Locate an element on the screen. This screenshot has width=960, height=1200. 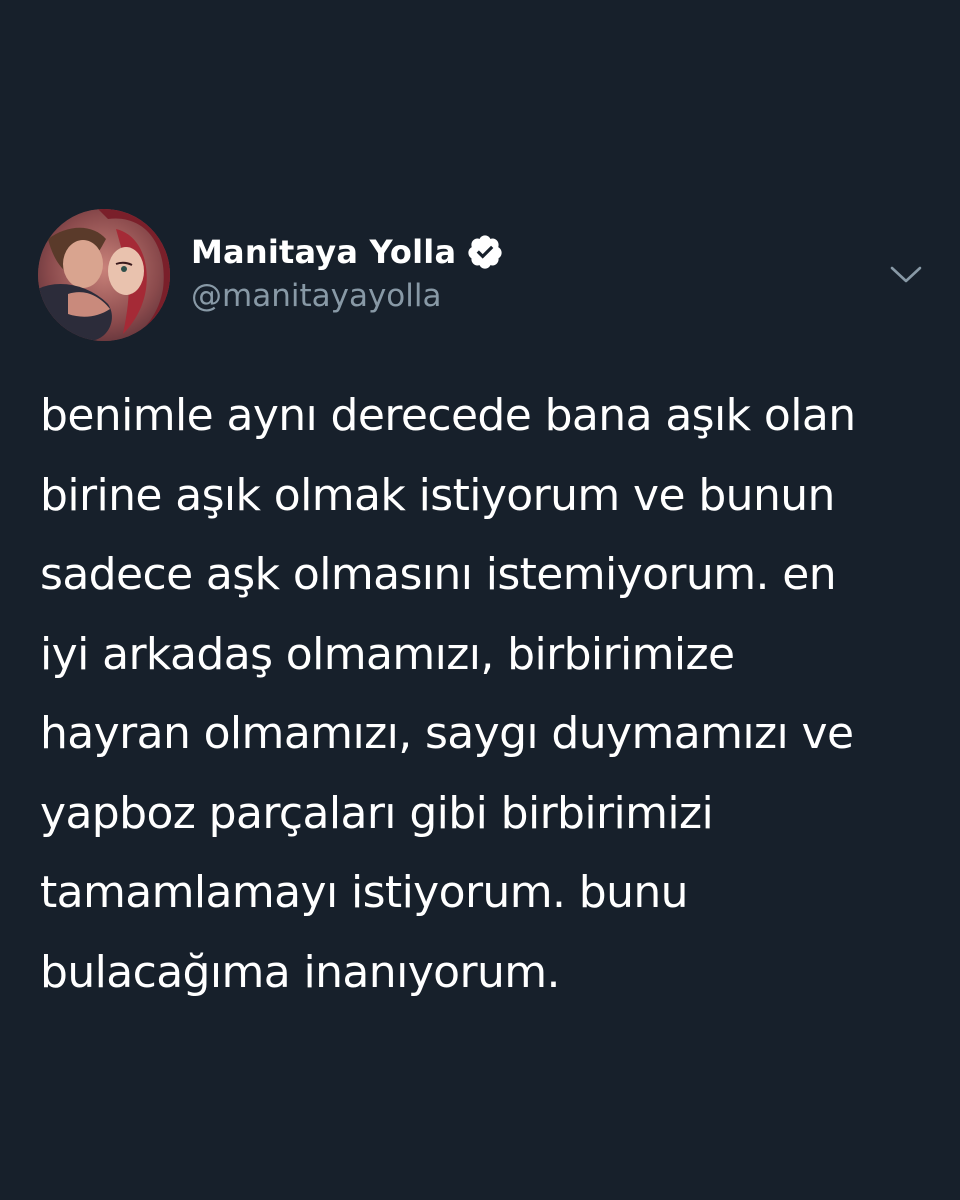
tweet-text-line: bulacağıma inanıyorum. is located at coordinates (300, 972).